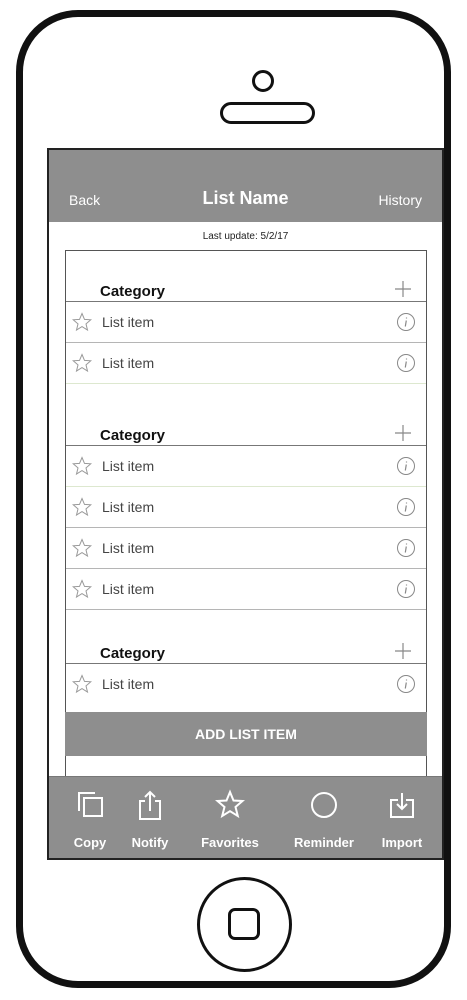 This screenshot has width=467, height=1000. I want to click on last-update-text: Last update: 5/2/17, so click(245, 236).